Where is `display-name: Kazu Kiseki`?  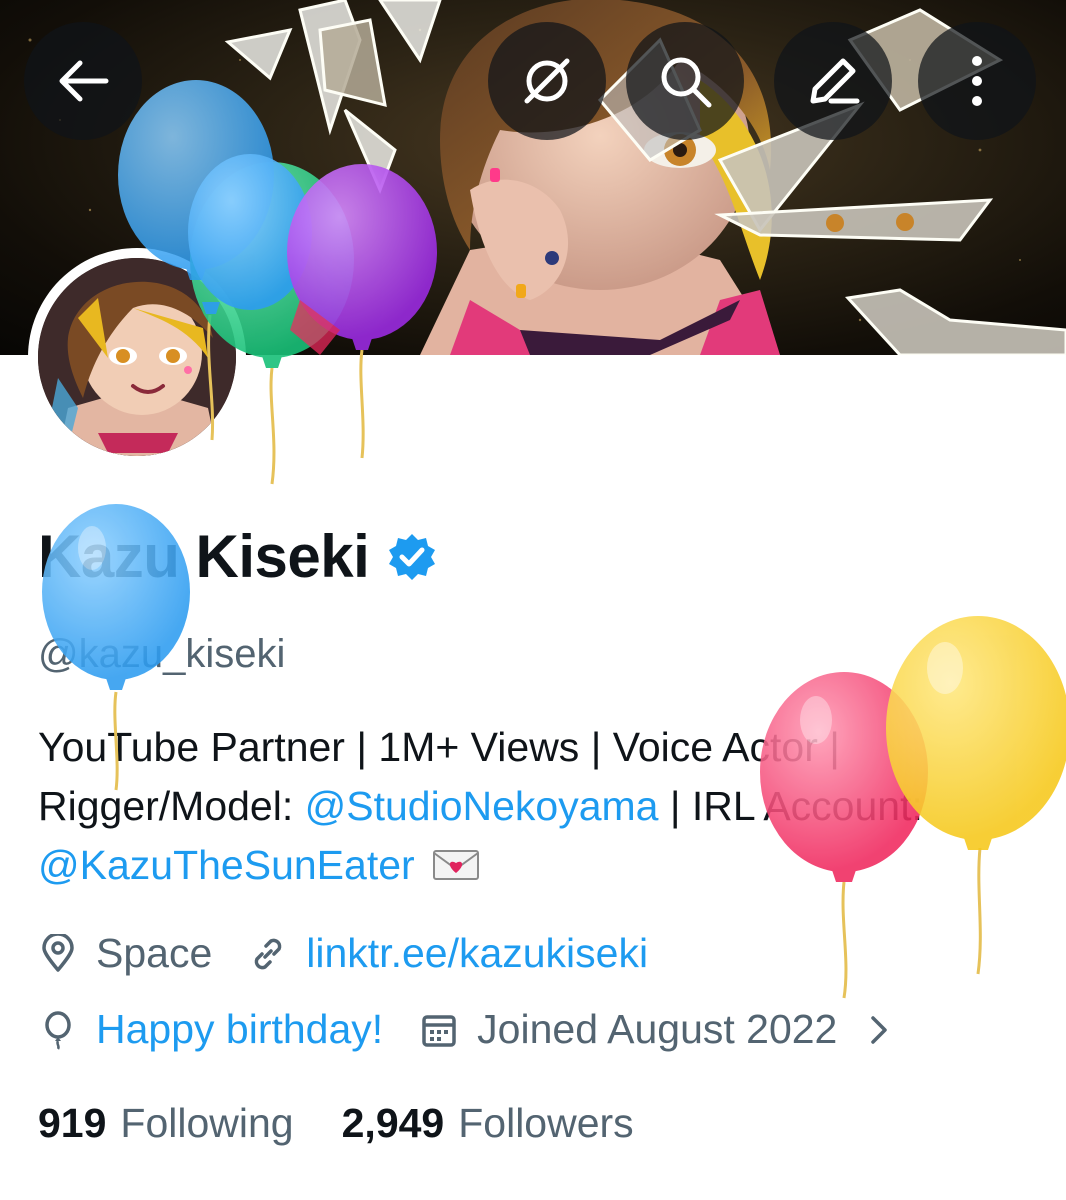
display-name: Kazu Kiseki is located at coordinates (204, 556).